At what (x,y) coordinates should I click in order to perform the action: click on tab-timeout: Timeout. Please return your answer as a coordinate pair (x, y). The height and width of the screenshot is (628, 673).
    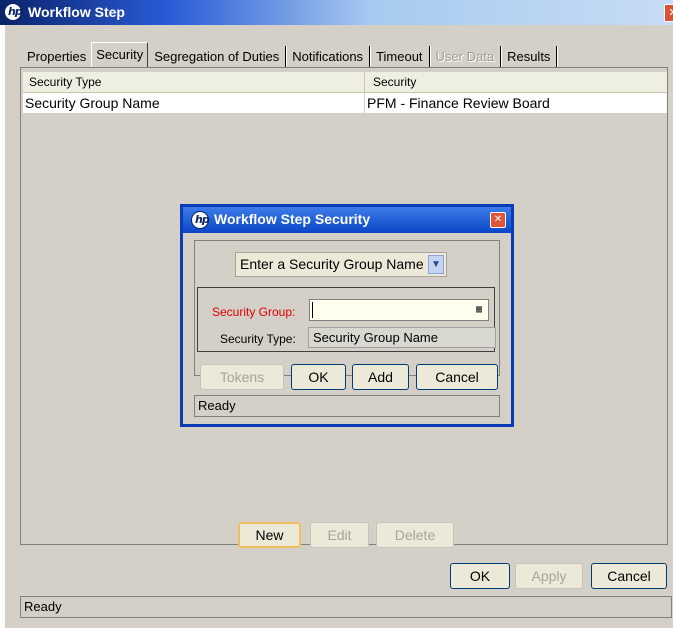
    Looking at the image, I should click on (400, 57).